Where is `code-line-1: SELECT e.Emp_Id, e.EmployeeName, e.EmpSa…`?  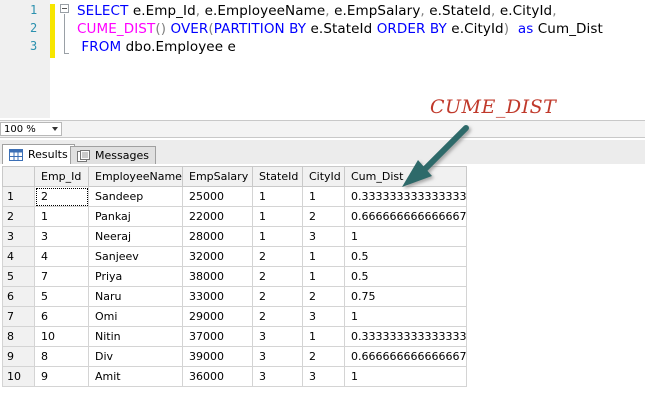 code-line-1: SELECT e.Emp_Id, e.EmployeeName, e.EmpSa… is located at coordinates (317, 11).